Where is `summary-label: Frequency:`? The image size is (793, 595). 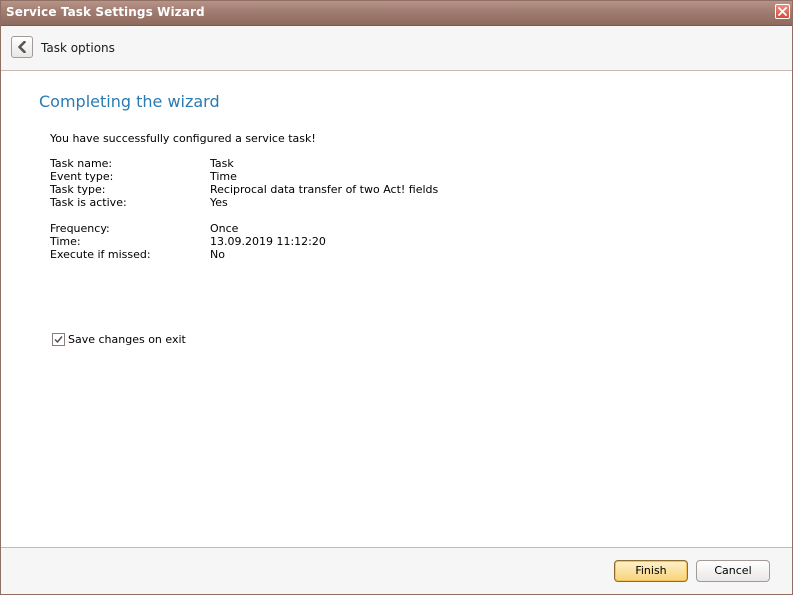 summary-label: Frequency: is located at coordinates (80, 228).